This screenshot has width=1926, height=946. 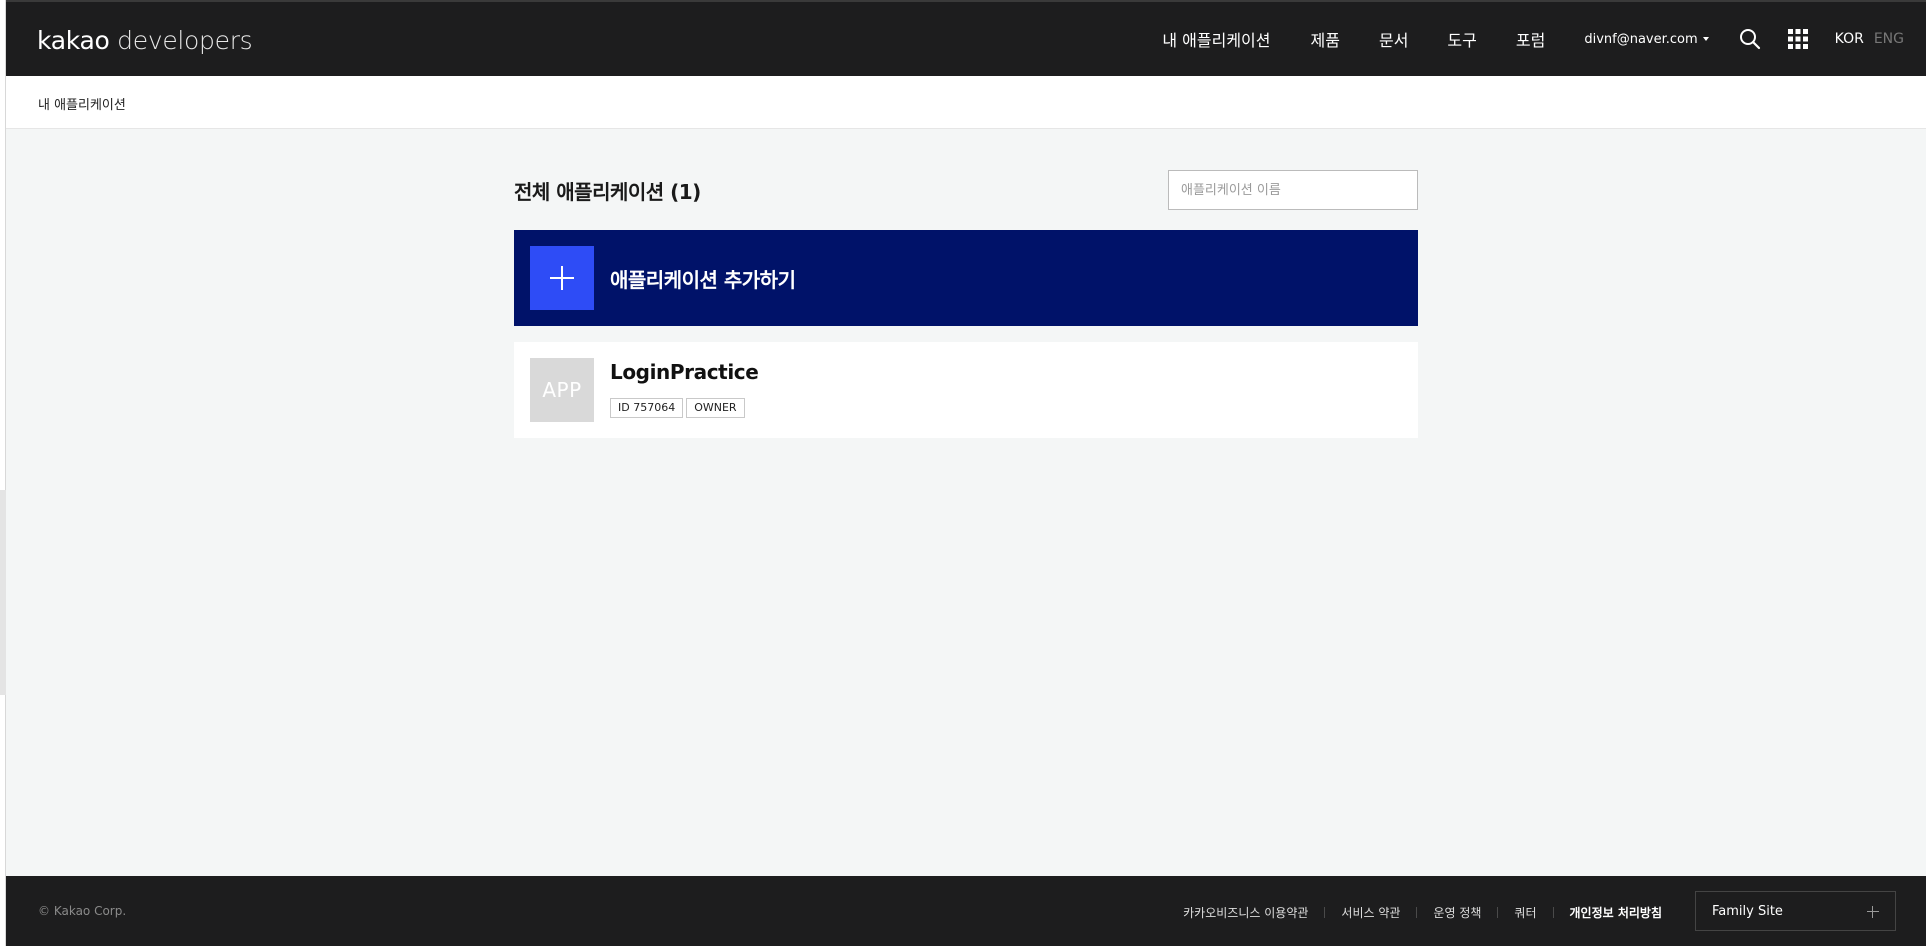 What do you see at coordinates (966, 102) in the screenshot?
I see `breadcrumb: 내 애플리케이션` at bounding box center [966, 102].